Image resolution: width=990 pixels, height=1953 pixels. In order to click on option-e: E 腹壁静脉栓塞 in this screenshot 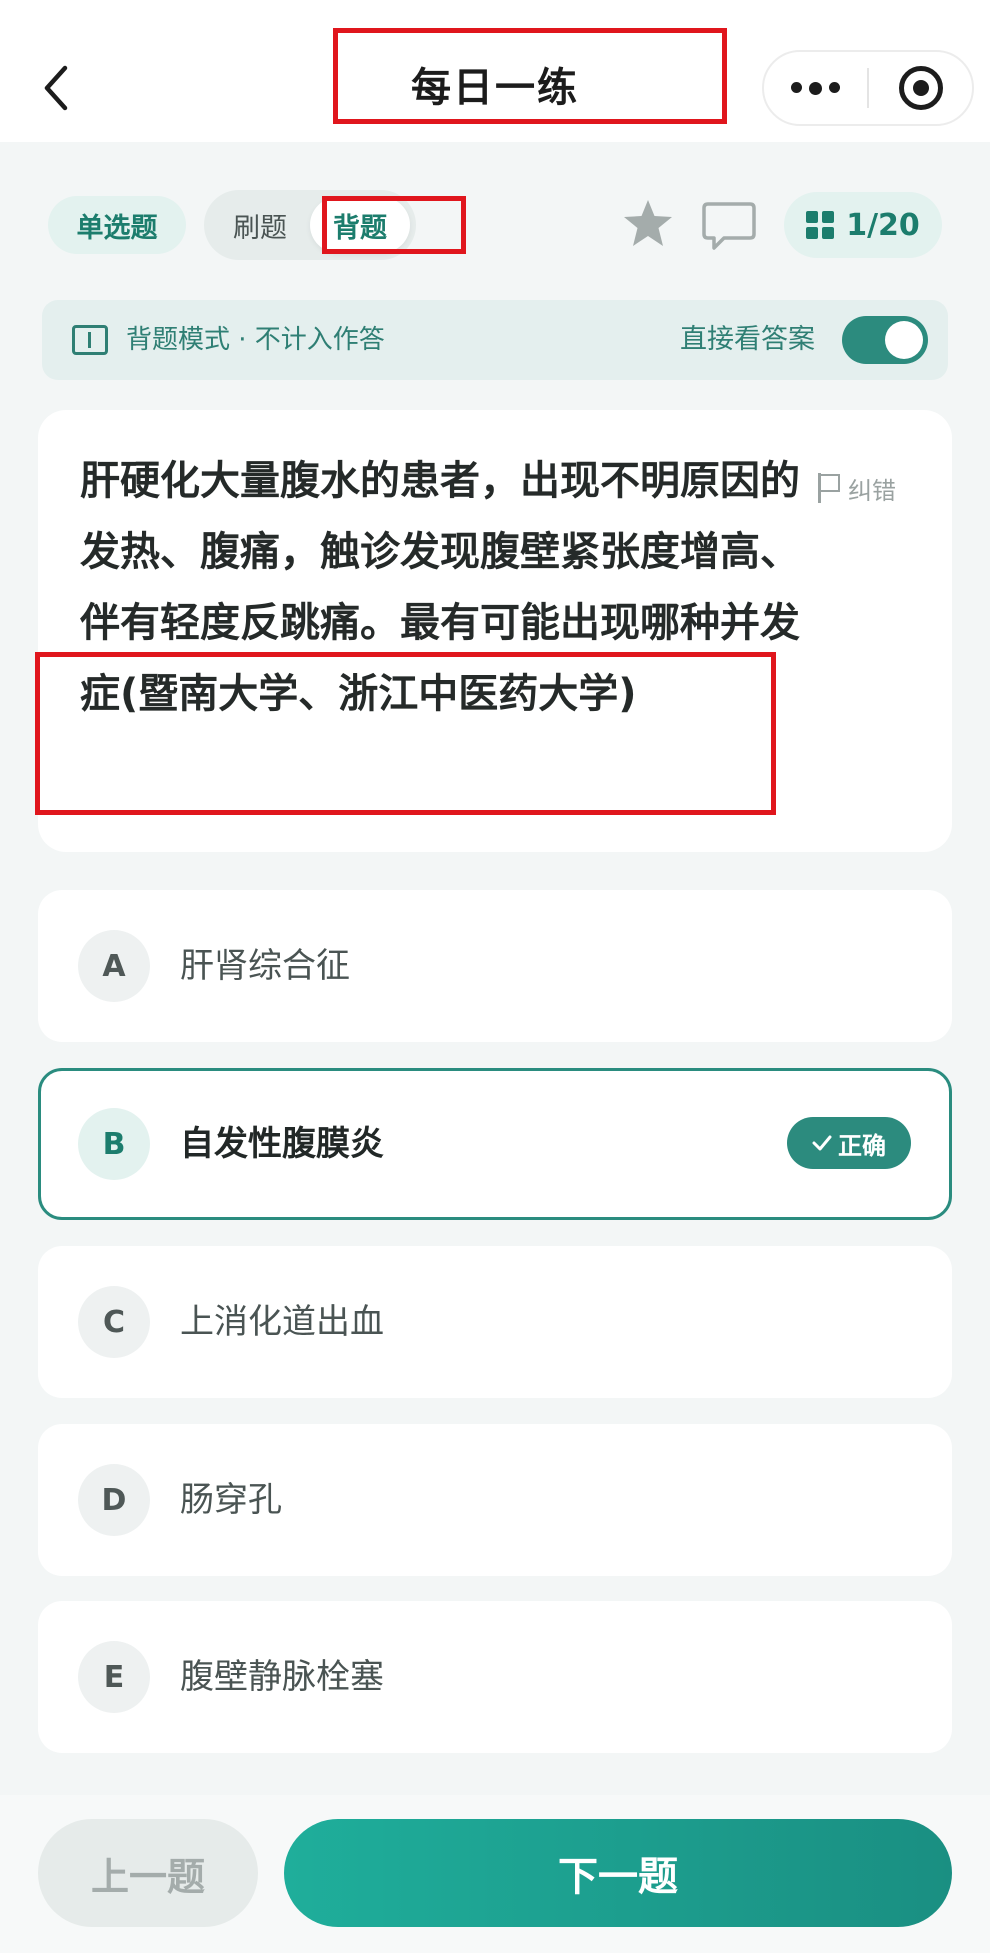, I will do `click(495, 1677)`.